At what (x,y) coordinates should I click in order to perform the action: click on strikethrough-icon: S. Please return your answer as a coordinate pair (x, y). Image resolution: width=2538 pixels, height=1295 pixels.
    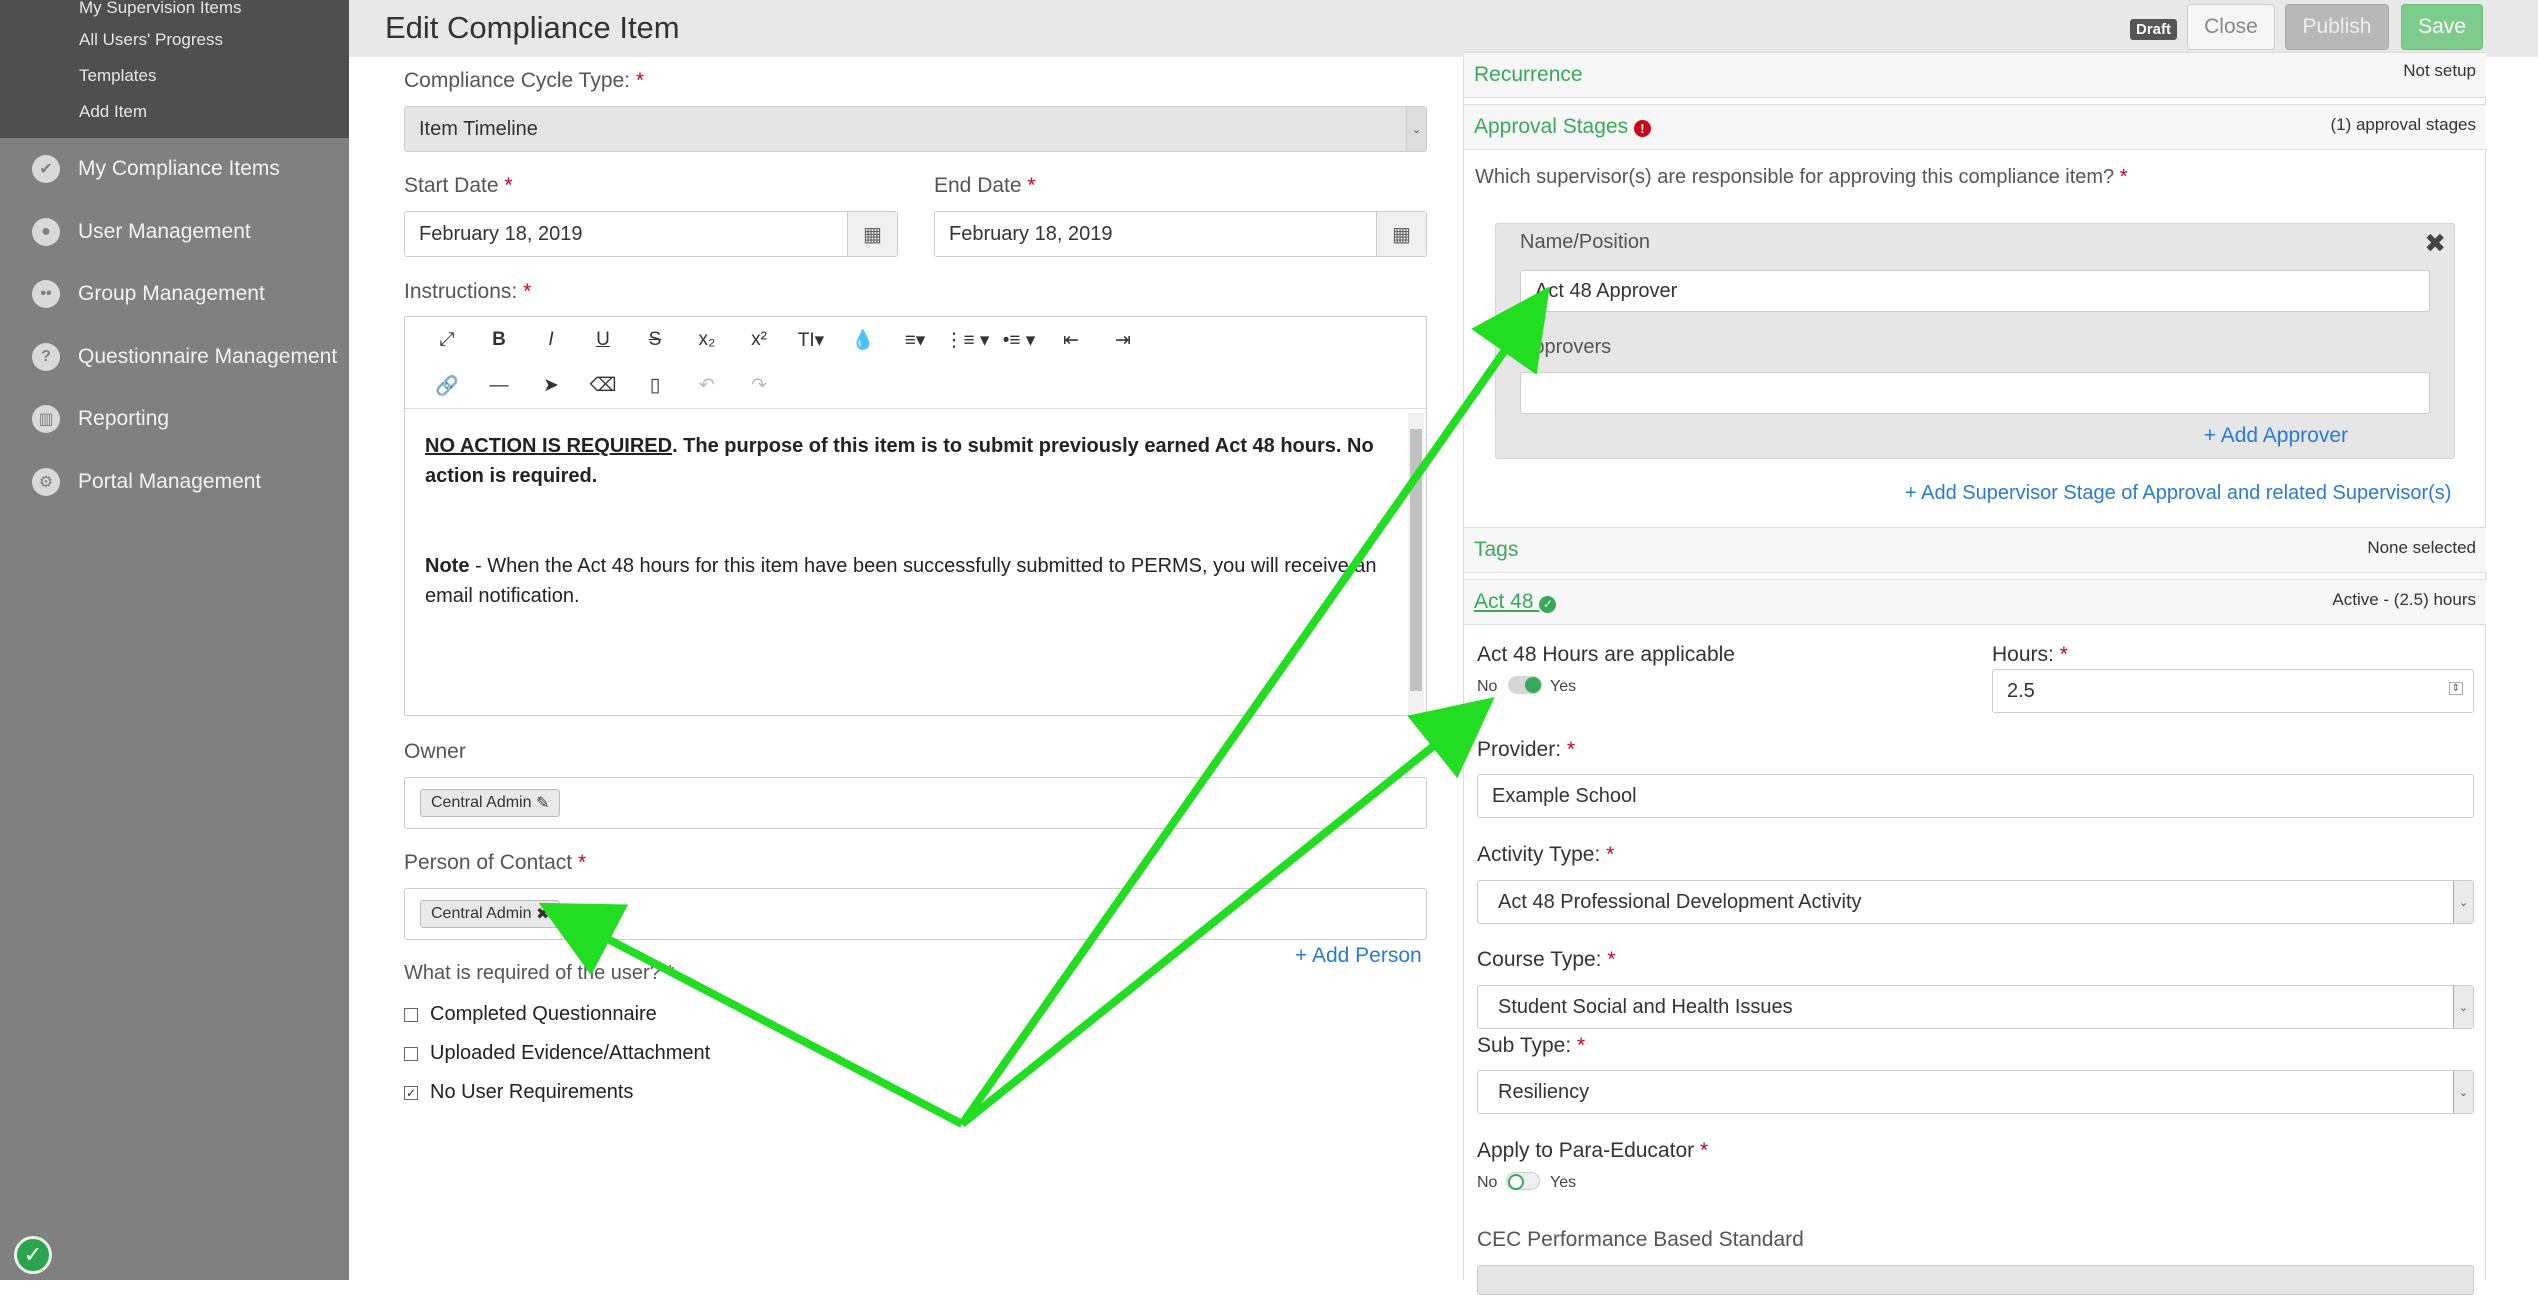
    Looking at the image, I should click on (655, 340).